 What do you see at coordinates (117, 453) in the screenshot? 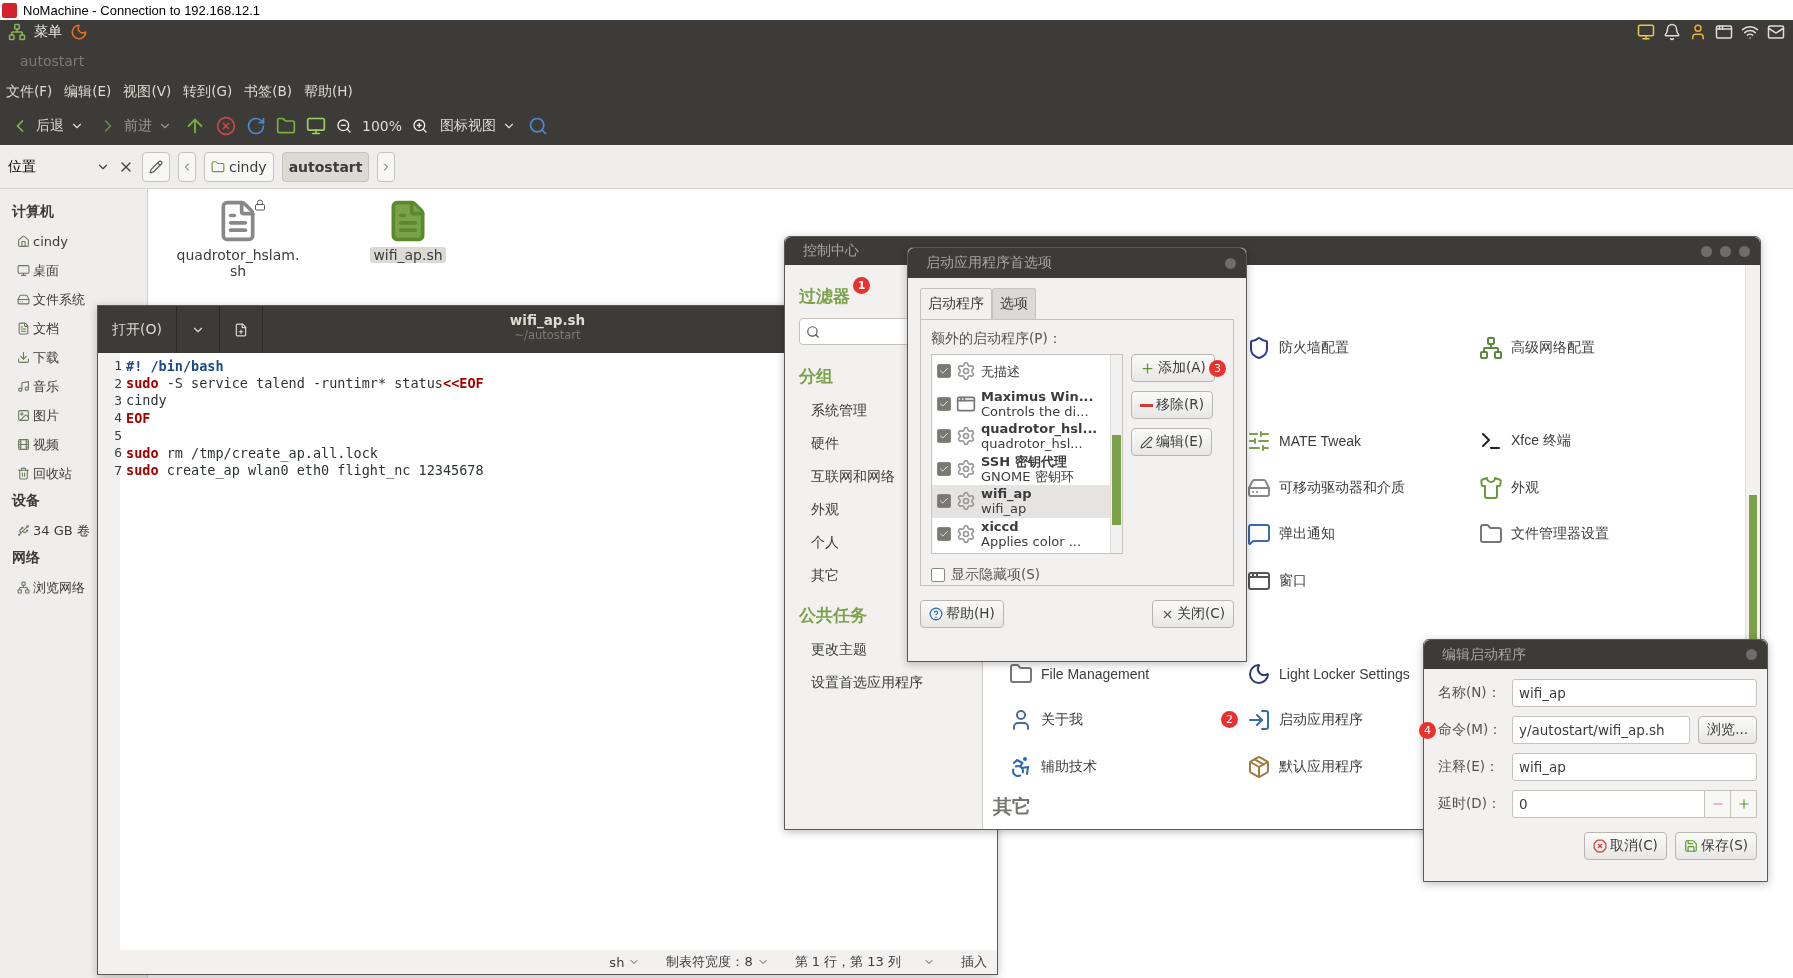
I see `line-number: 6` at bounding box center [117, 453].